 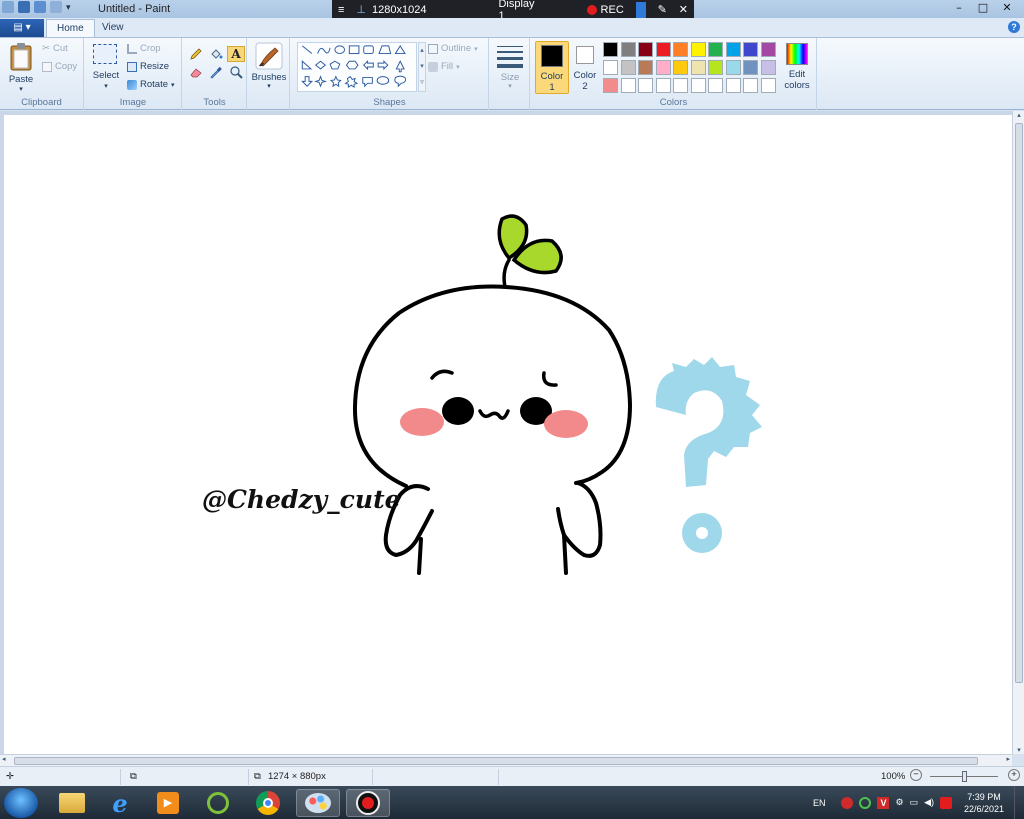 I want to click on brushes-dropdown-icon: ▾, so click(x=269, y=86).